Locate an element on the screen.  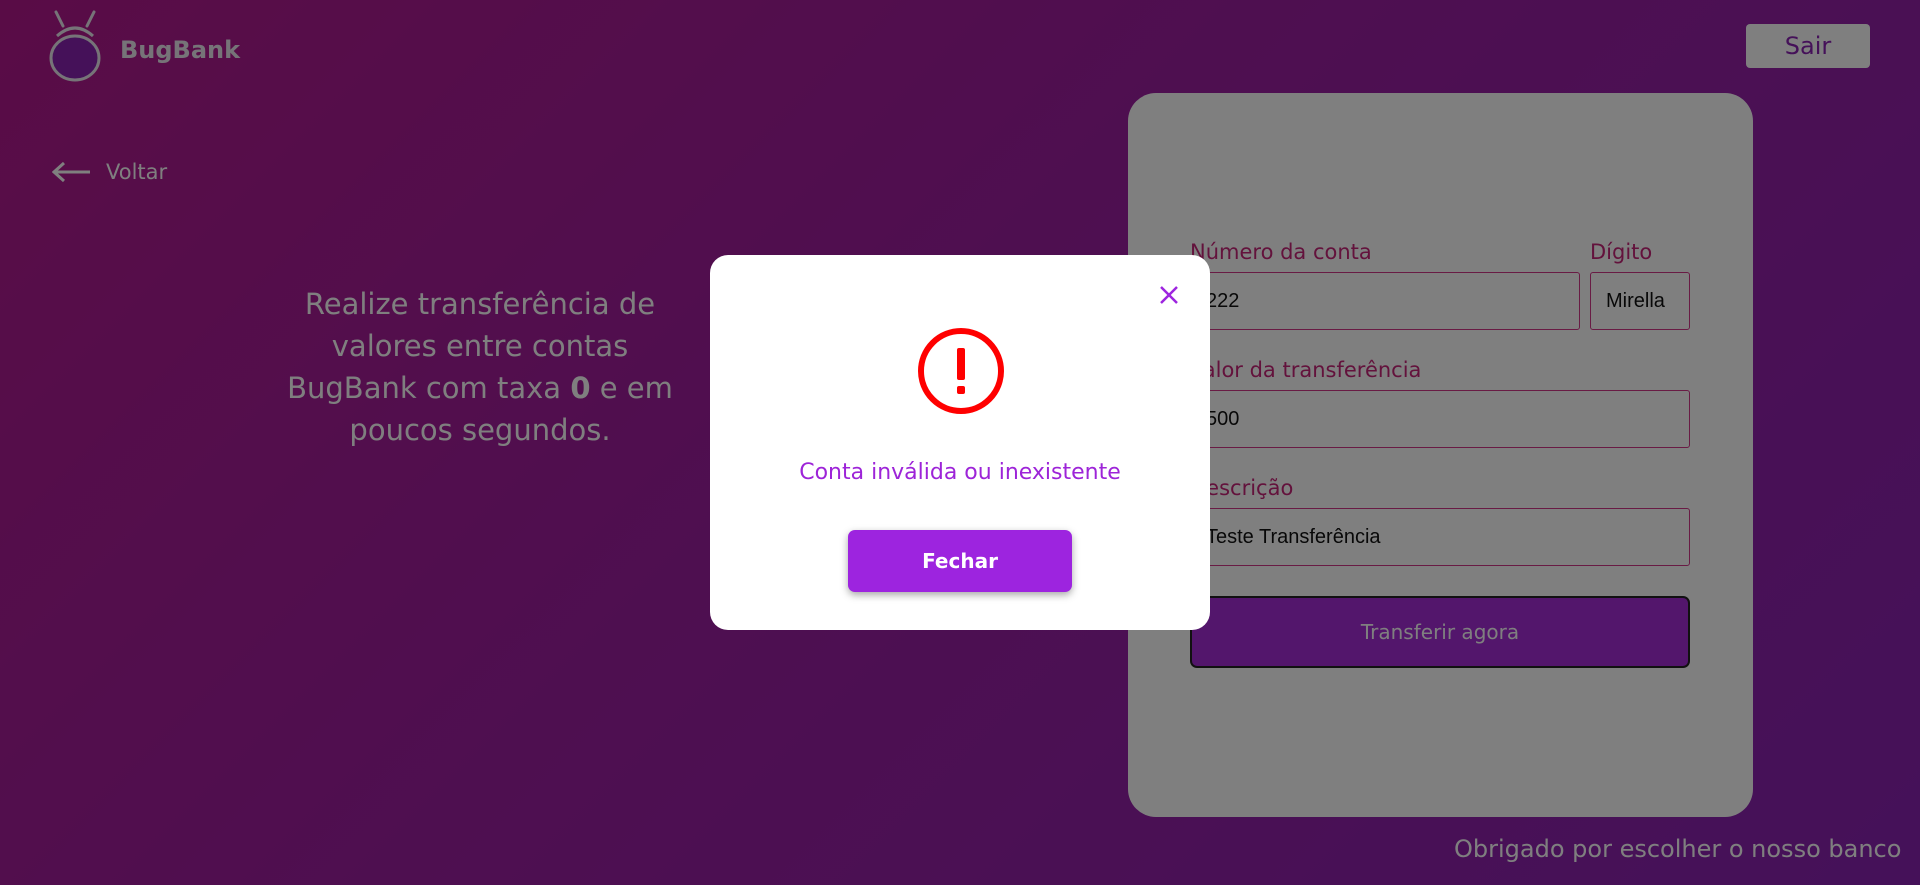
x-icon is located at coordinates (1169, 295).